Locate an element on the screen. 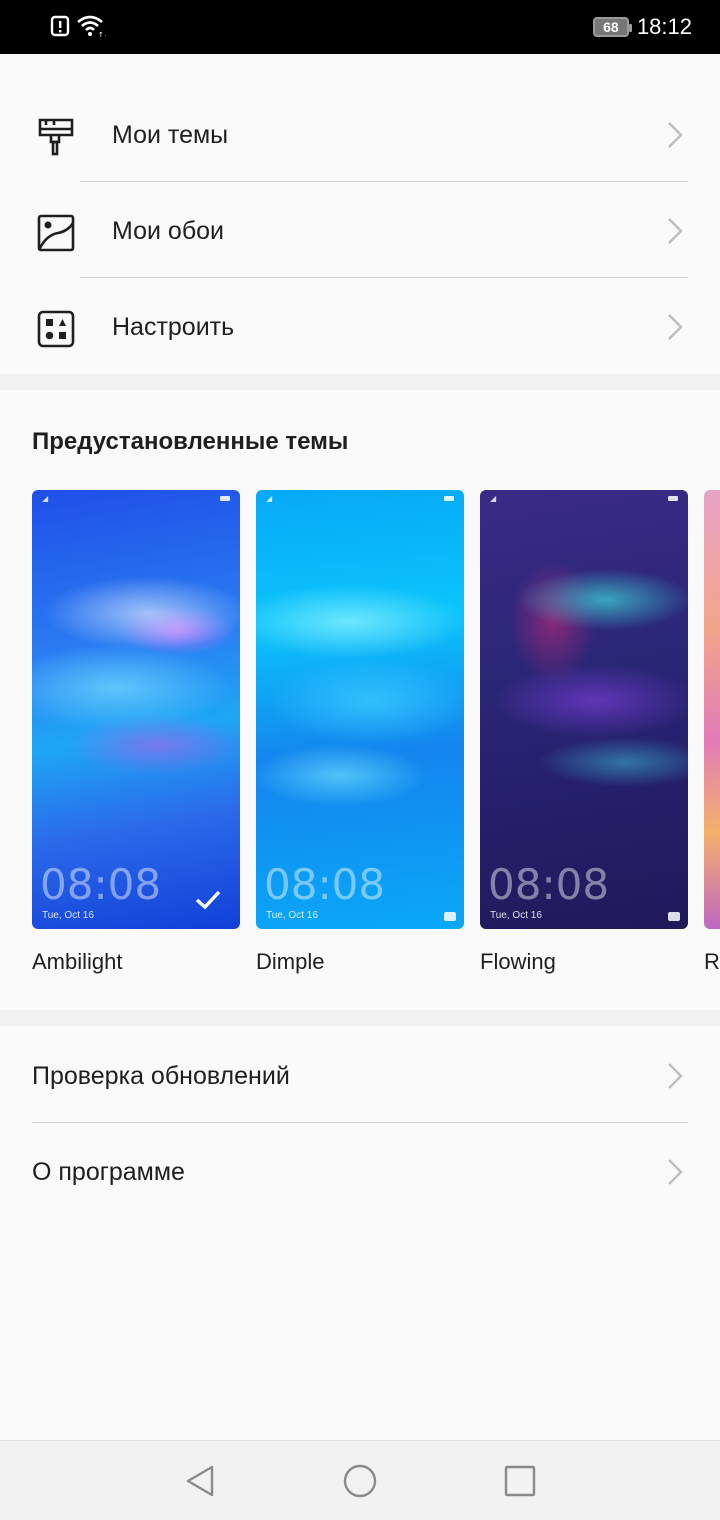 This screenshot has width=720, height=1520. check-icon is located at coordinates (208, 900).